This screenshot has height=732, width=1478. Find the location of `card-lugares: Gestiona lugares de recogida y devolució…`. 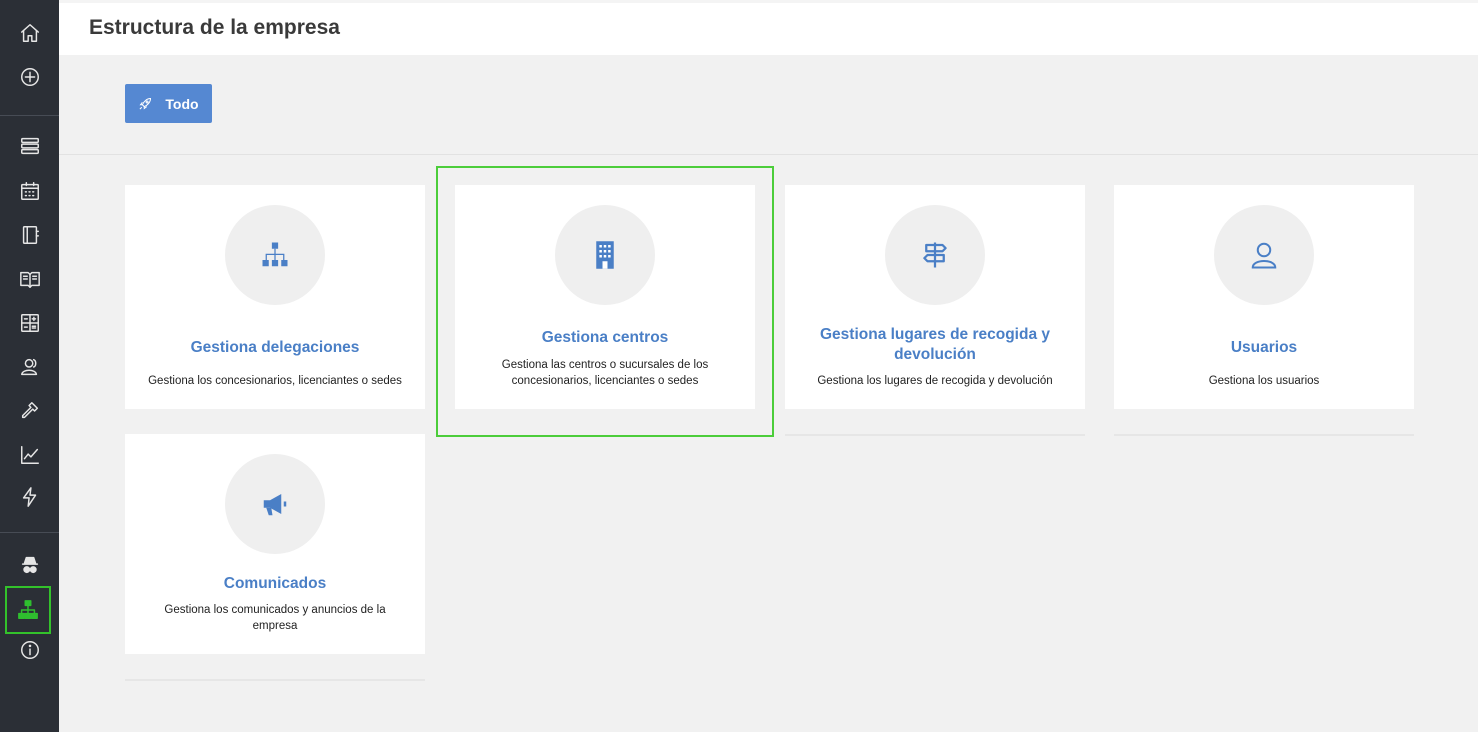

card-lugares: Gestiona lugares de recogida y devolució… is located at coordinates (935, 297).